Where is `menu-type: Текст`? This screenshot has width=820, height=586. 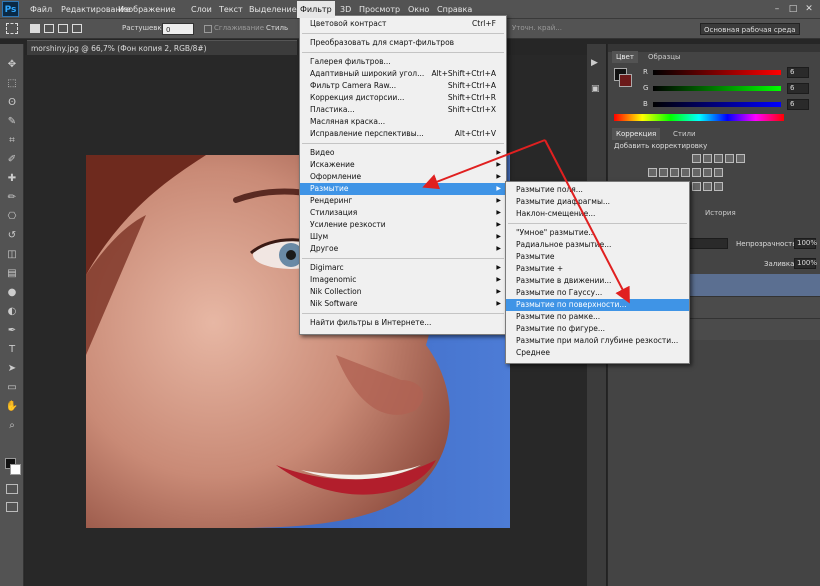
menu-type: Текст is located at coordinates (231, 10).